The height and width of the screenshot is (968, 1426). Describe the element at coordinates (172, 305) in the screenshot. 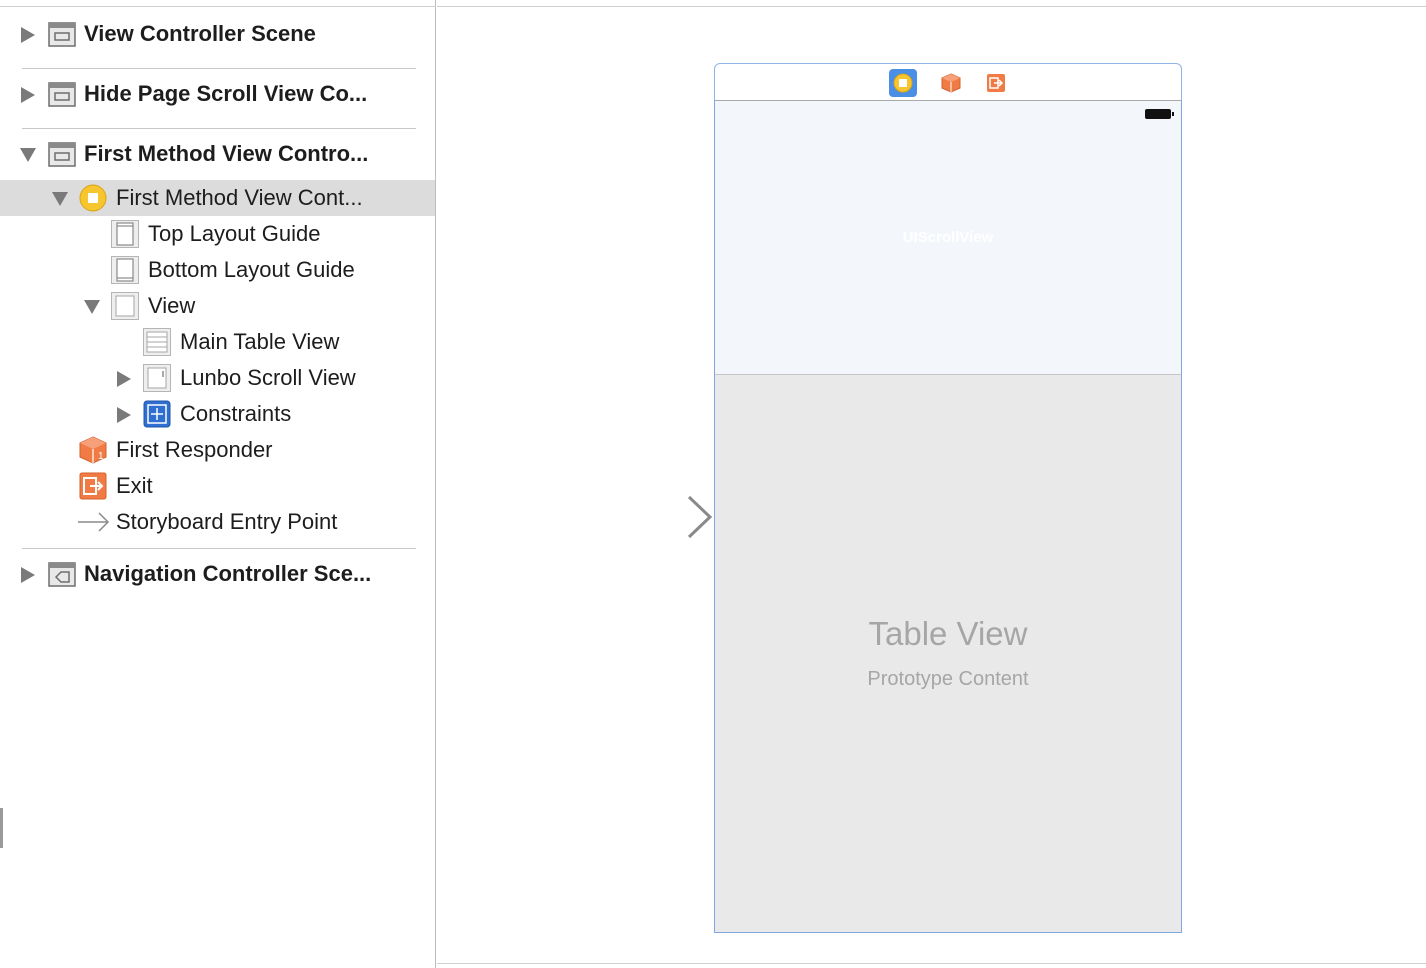

I see `outline-item-label: View` at that location.